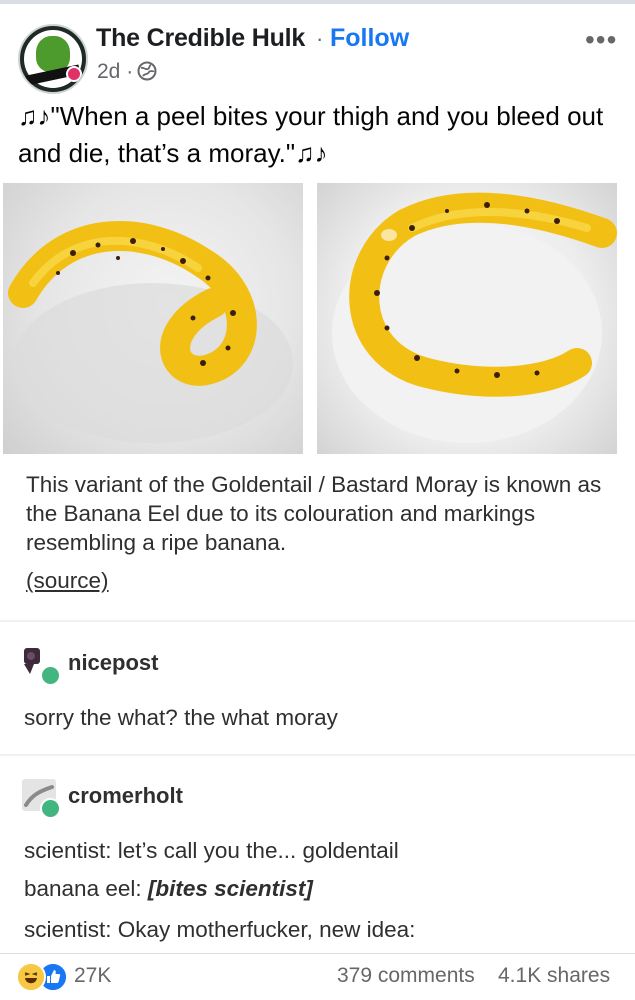 This screenshot has width=635, height=1000. I want to click on reply-text: scientist: Okay motherfucker, new idea:, so click(220, 929).